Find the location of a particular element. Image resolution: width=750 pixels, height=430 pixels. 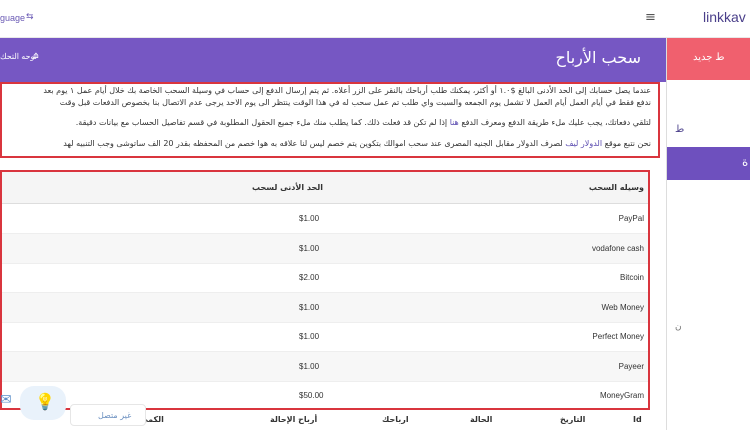

table-row: vodafone cash $1.00 is located at coordinates (325, 248).